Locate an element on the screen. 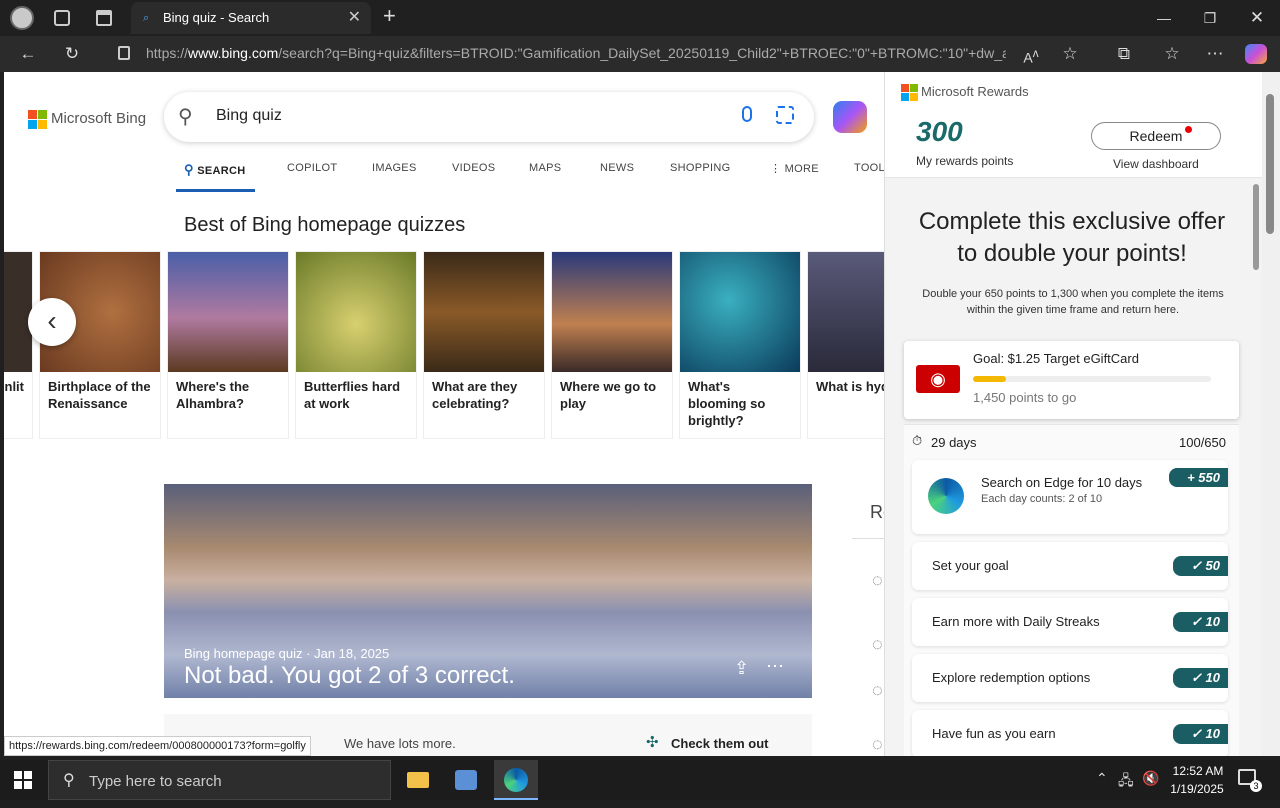  quiz-card-4: What are they celebrating? is located at coordinates (484, 345).